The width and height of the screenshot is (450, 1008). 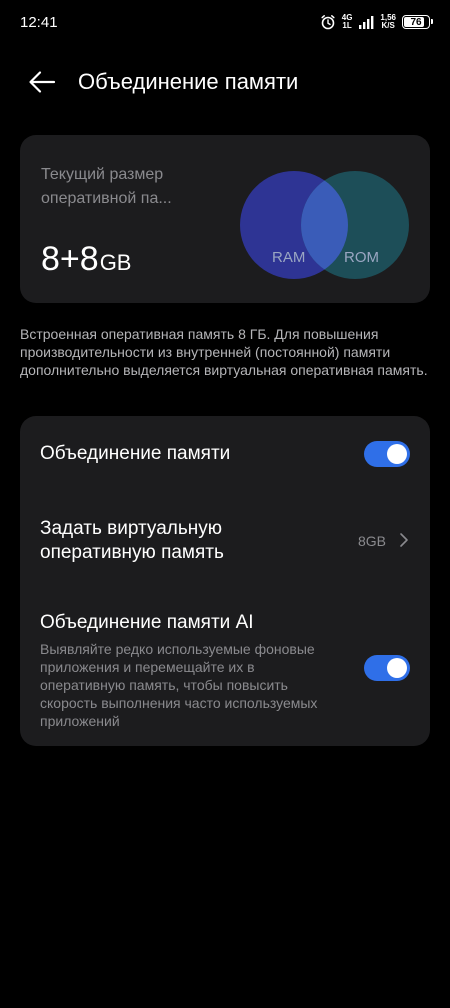 I want to click on battery-icon: 76, so click(x=417, y=22).